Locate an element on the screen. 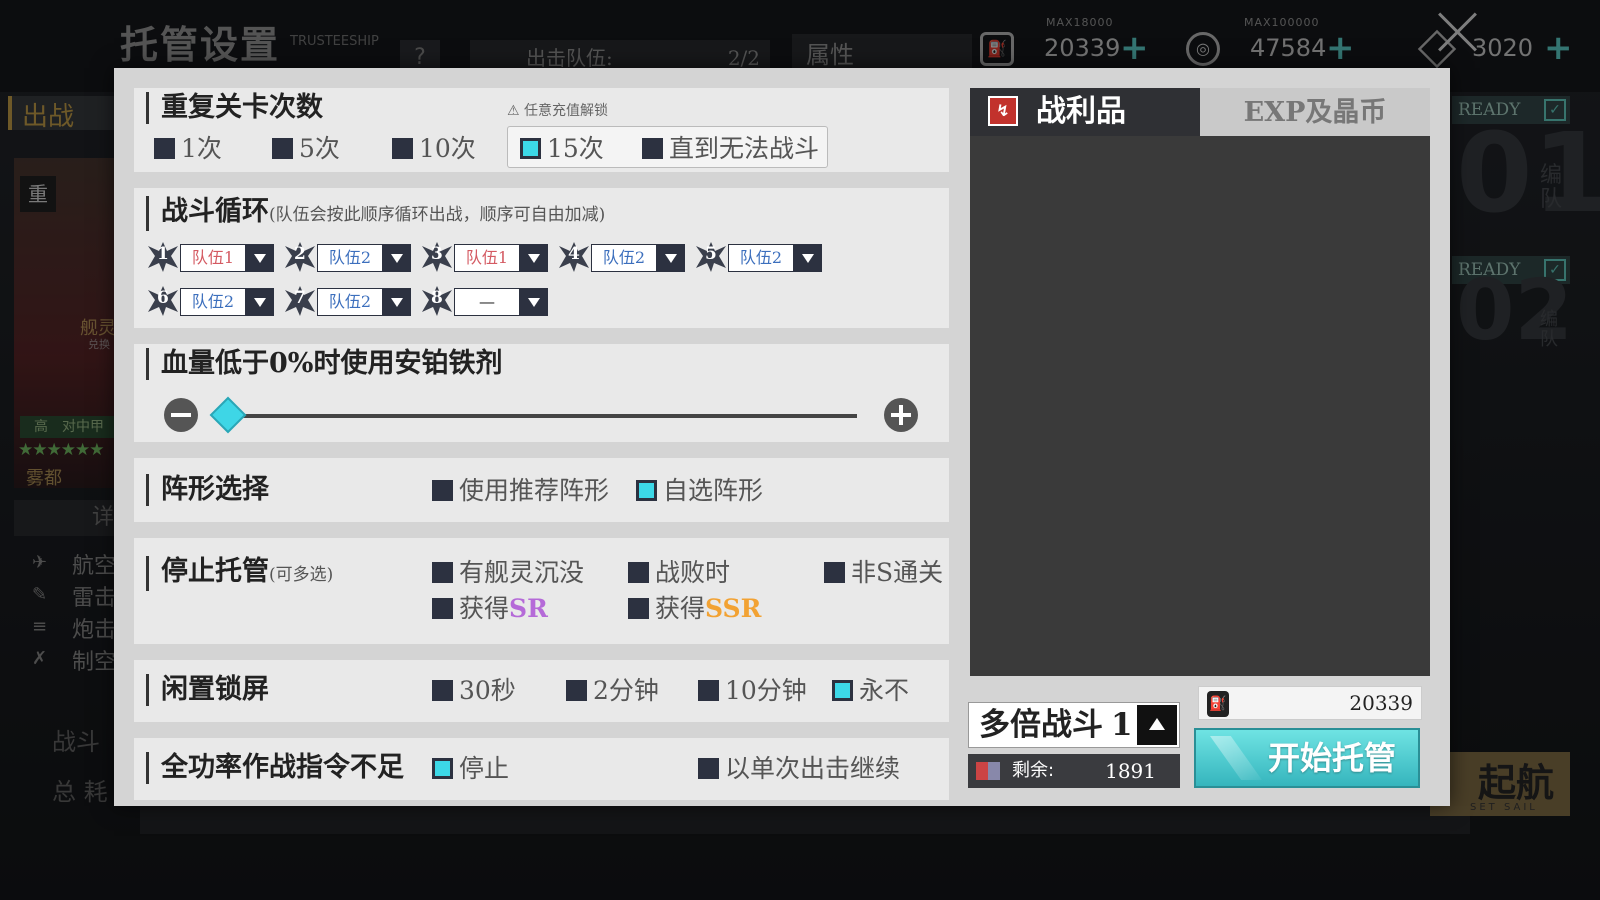 Image resolution: width=1600 pixels, height=900 pixels. remaining-commands: 剩余: 1891 is located at coordinates (1074, 771).